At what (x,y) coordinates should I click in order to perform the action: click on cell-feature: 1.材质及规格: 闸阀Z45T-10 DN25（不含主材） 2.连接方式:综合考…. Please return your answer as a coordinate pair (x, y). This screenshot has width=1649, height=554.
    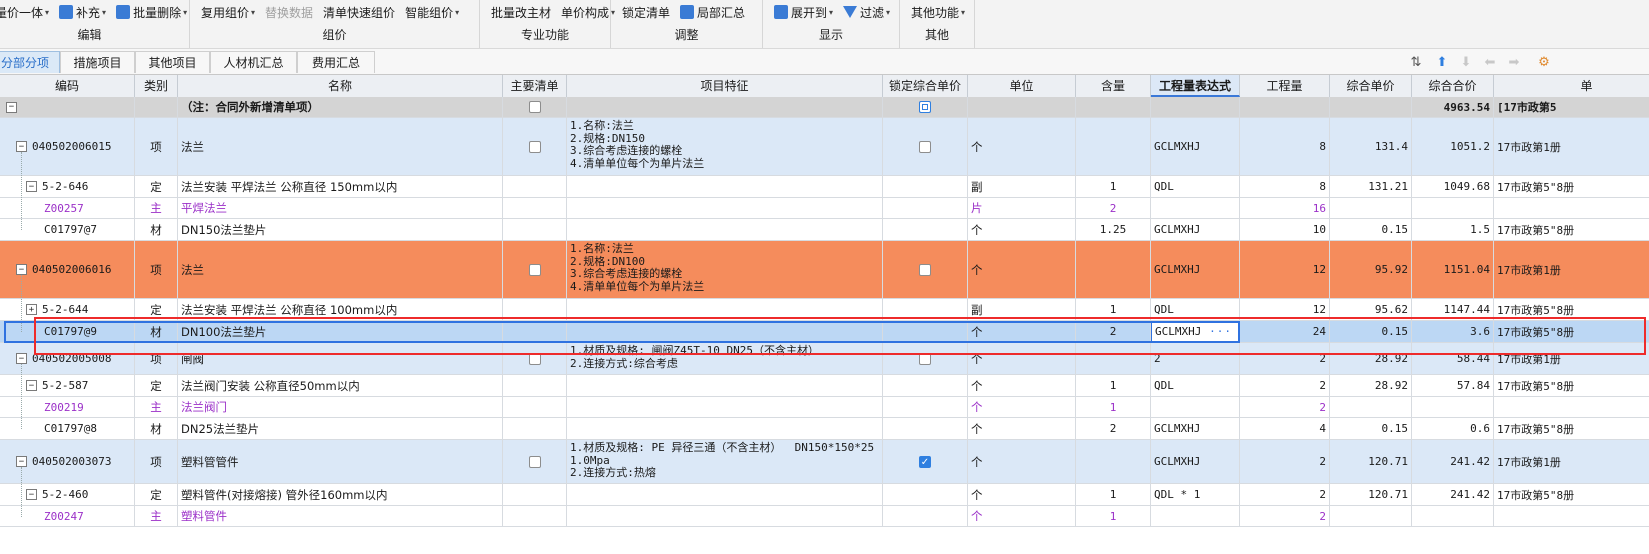
    Looking at the image, I should click on (725, 358).